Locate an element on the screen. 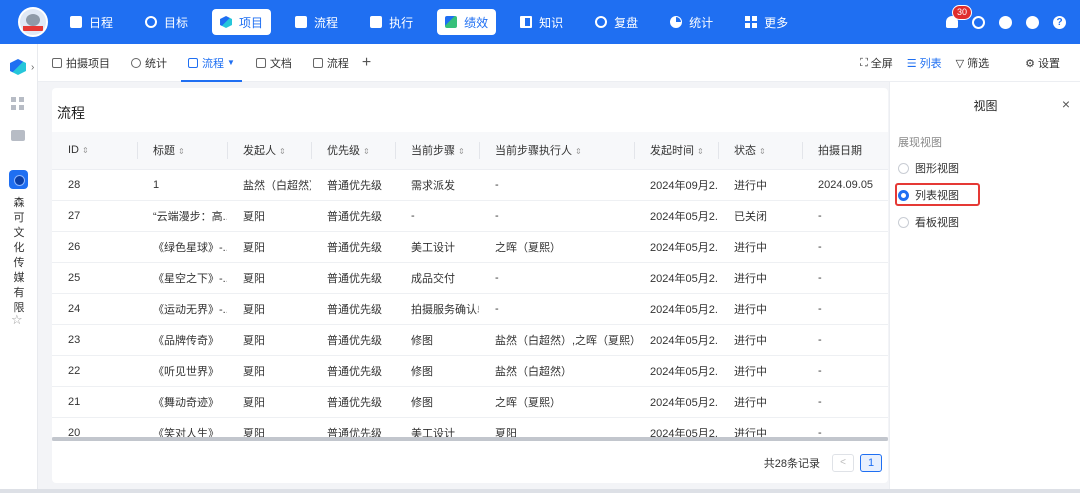 This screenshot has height=493, width=1080. tab-flow: 流程 ▼ is located at coordinates (211, 63).